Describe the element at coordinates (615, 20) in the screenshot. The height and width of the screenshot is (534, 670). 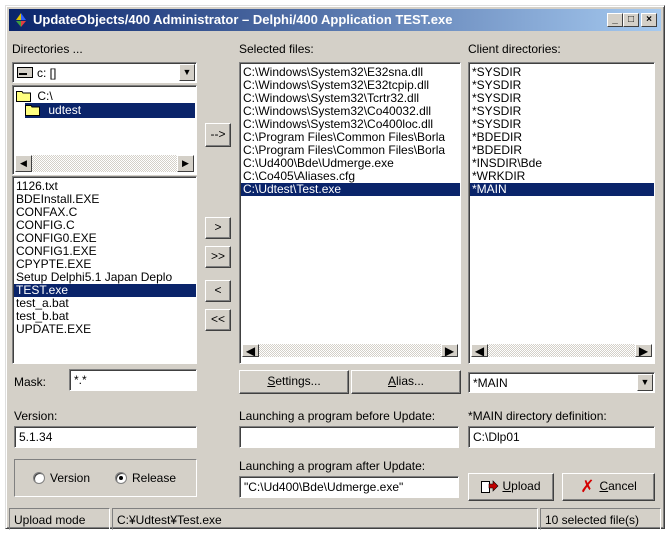
I see `minimize-button: _` at that location.